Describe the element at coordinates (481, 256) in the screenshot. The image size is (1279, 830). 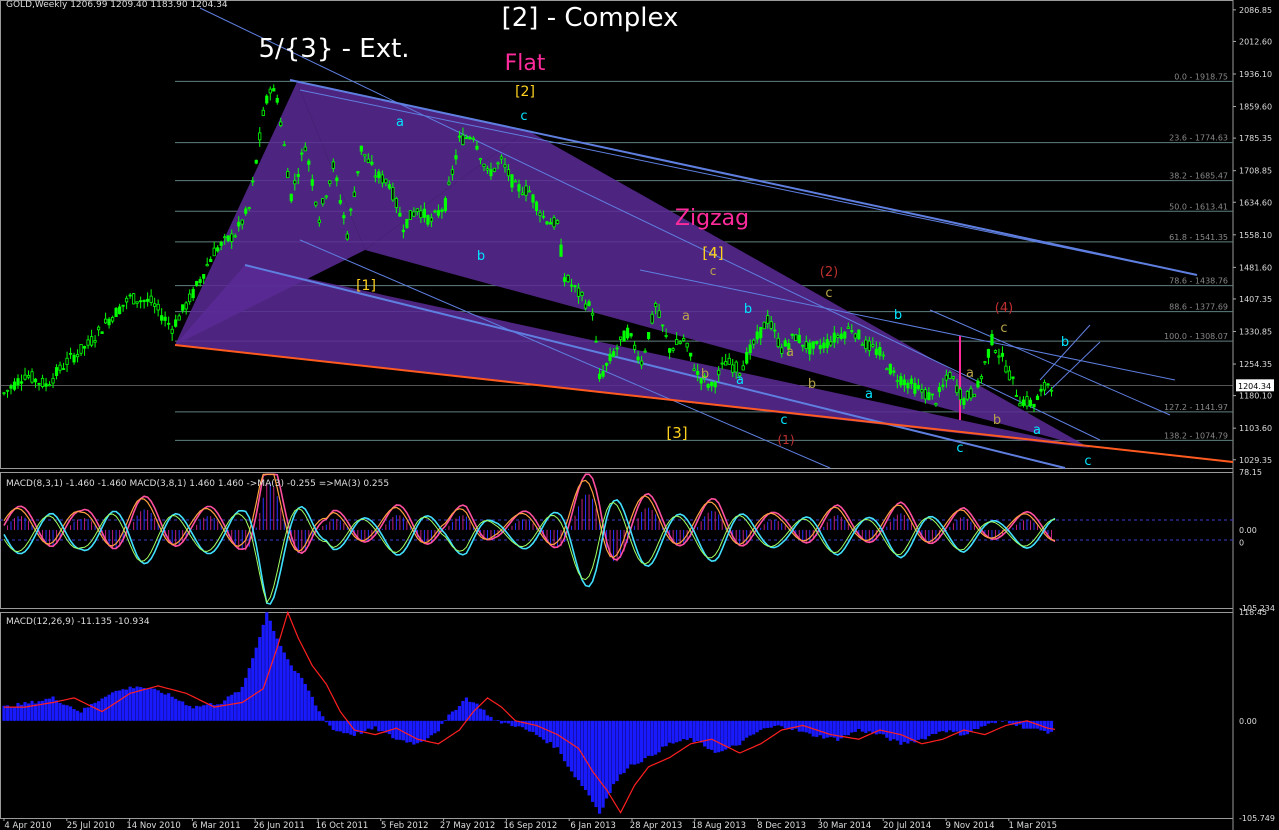
I see `wave-label: b` at that location.